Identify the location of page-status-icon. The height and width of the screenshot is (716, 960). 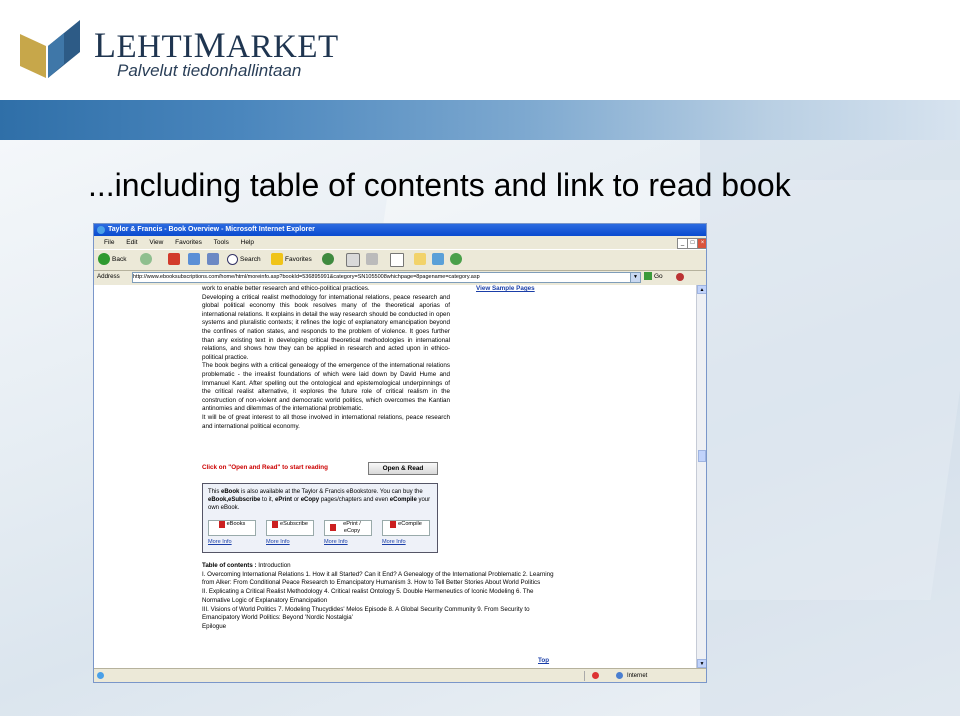
(100, 675).